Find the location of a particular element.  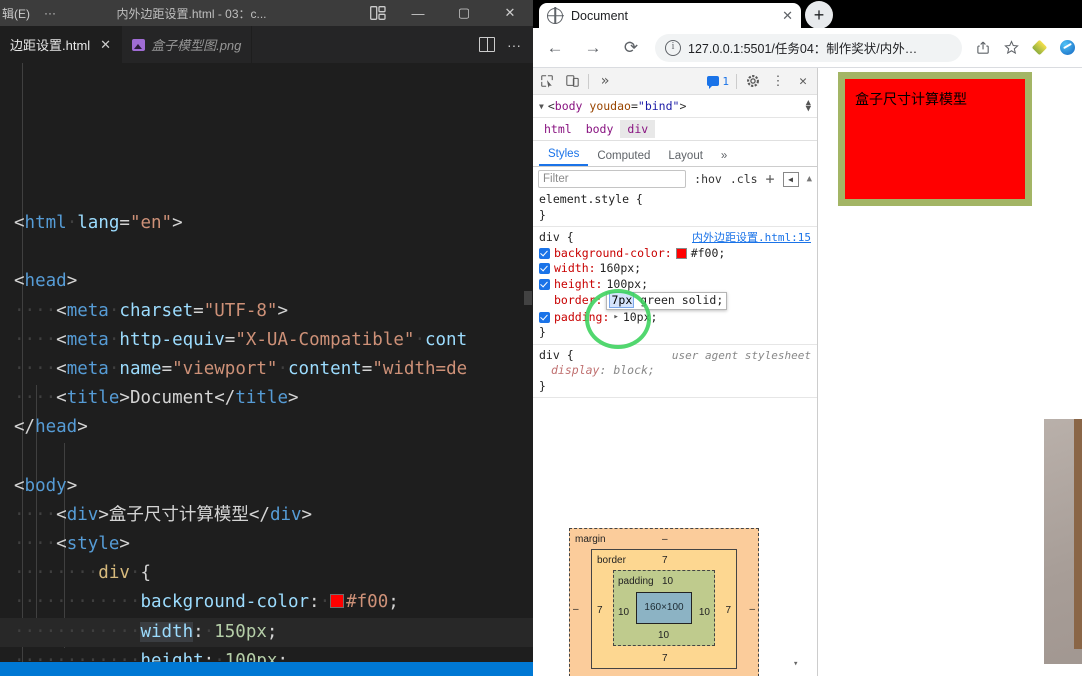

style-declaration: background-color: #f00; is located at coordinates (675, 254).